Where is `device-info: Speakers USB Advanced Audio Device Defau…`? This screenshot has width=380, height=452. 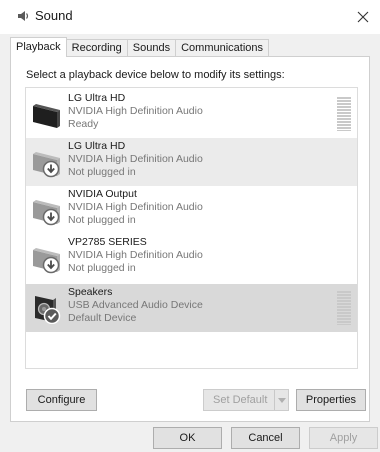 device-info: Speakers USB Advanced Audio Device Defau… is located at coordinates (135, 305).